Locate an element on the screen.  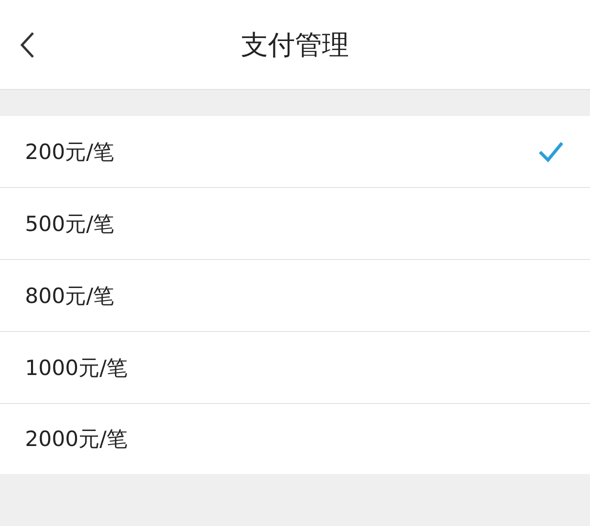
payment-limit-option: 200元/笔 is located at coordinates (295, 152).